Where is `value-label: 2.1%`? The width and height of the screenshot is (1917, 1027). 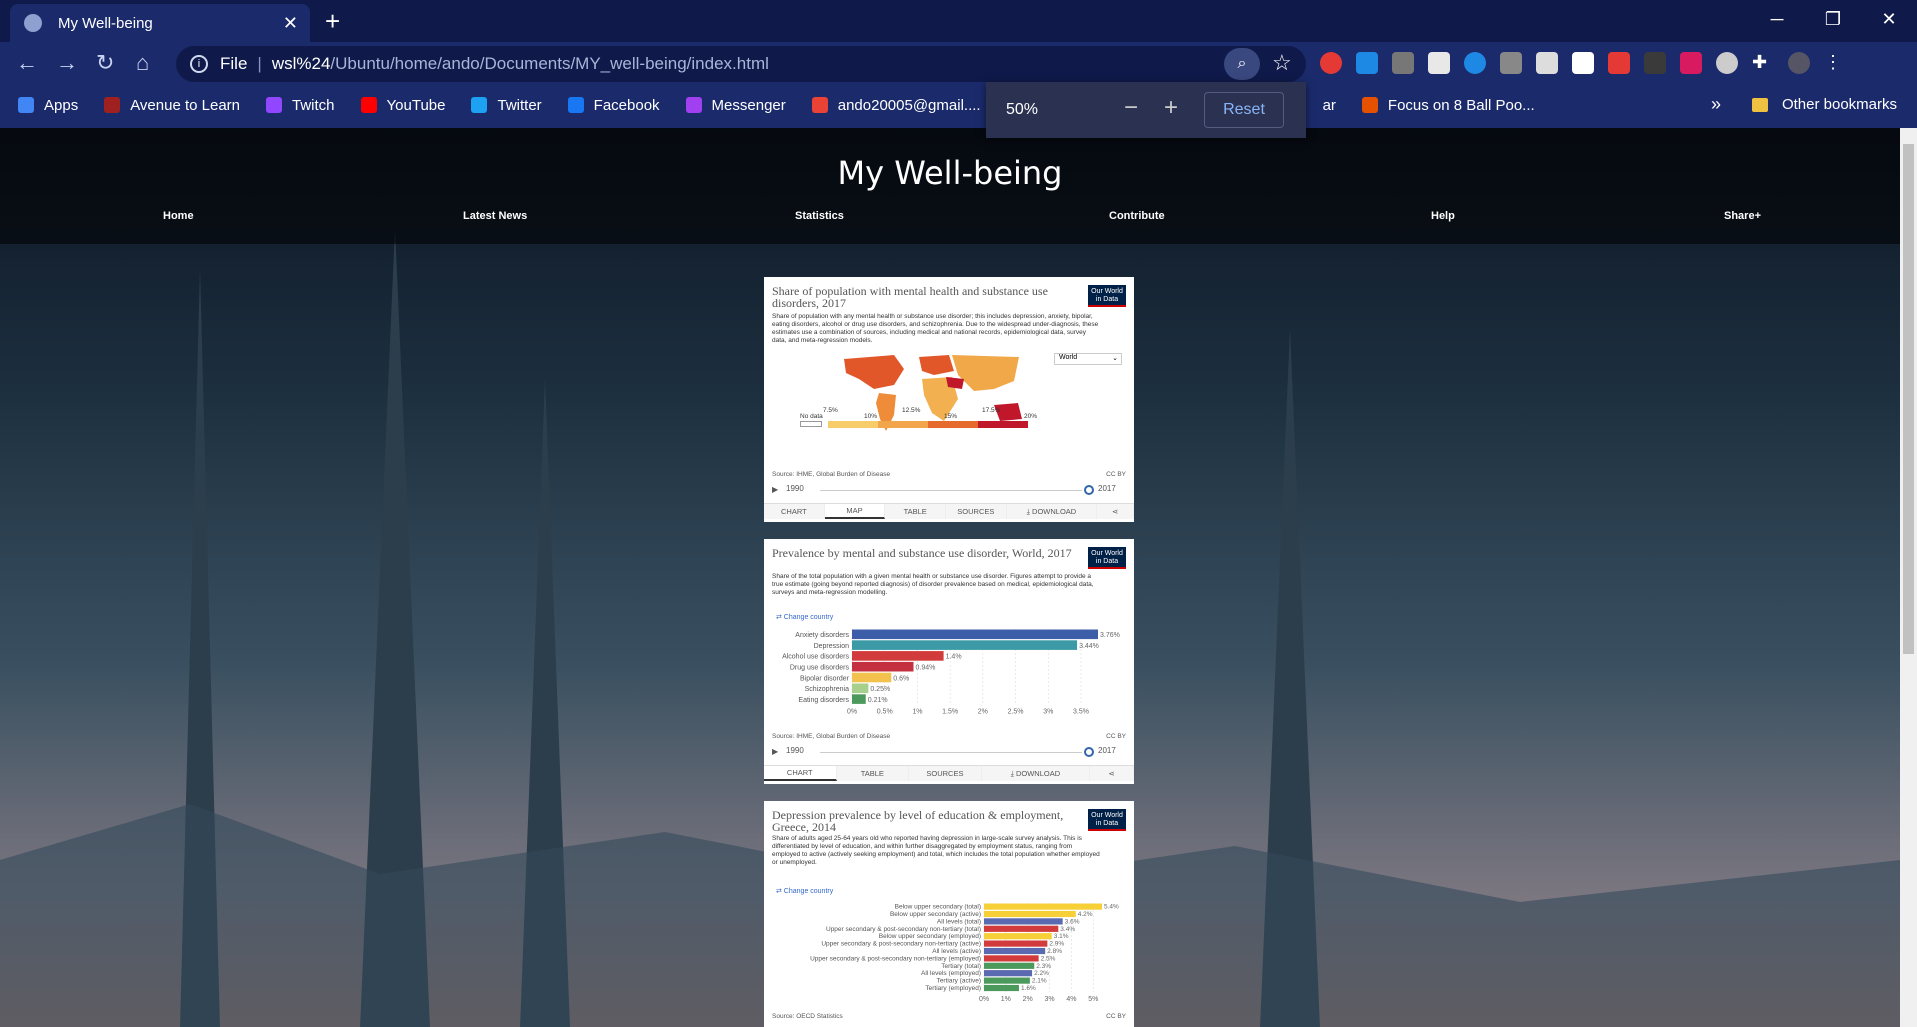
value-label: 2.1% is located at coordinates (1039, 981).